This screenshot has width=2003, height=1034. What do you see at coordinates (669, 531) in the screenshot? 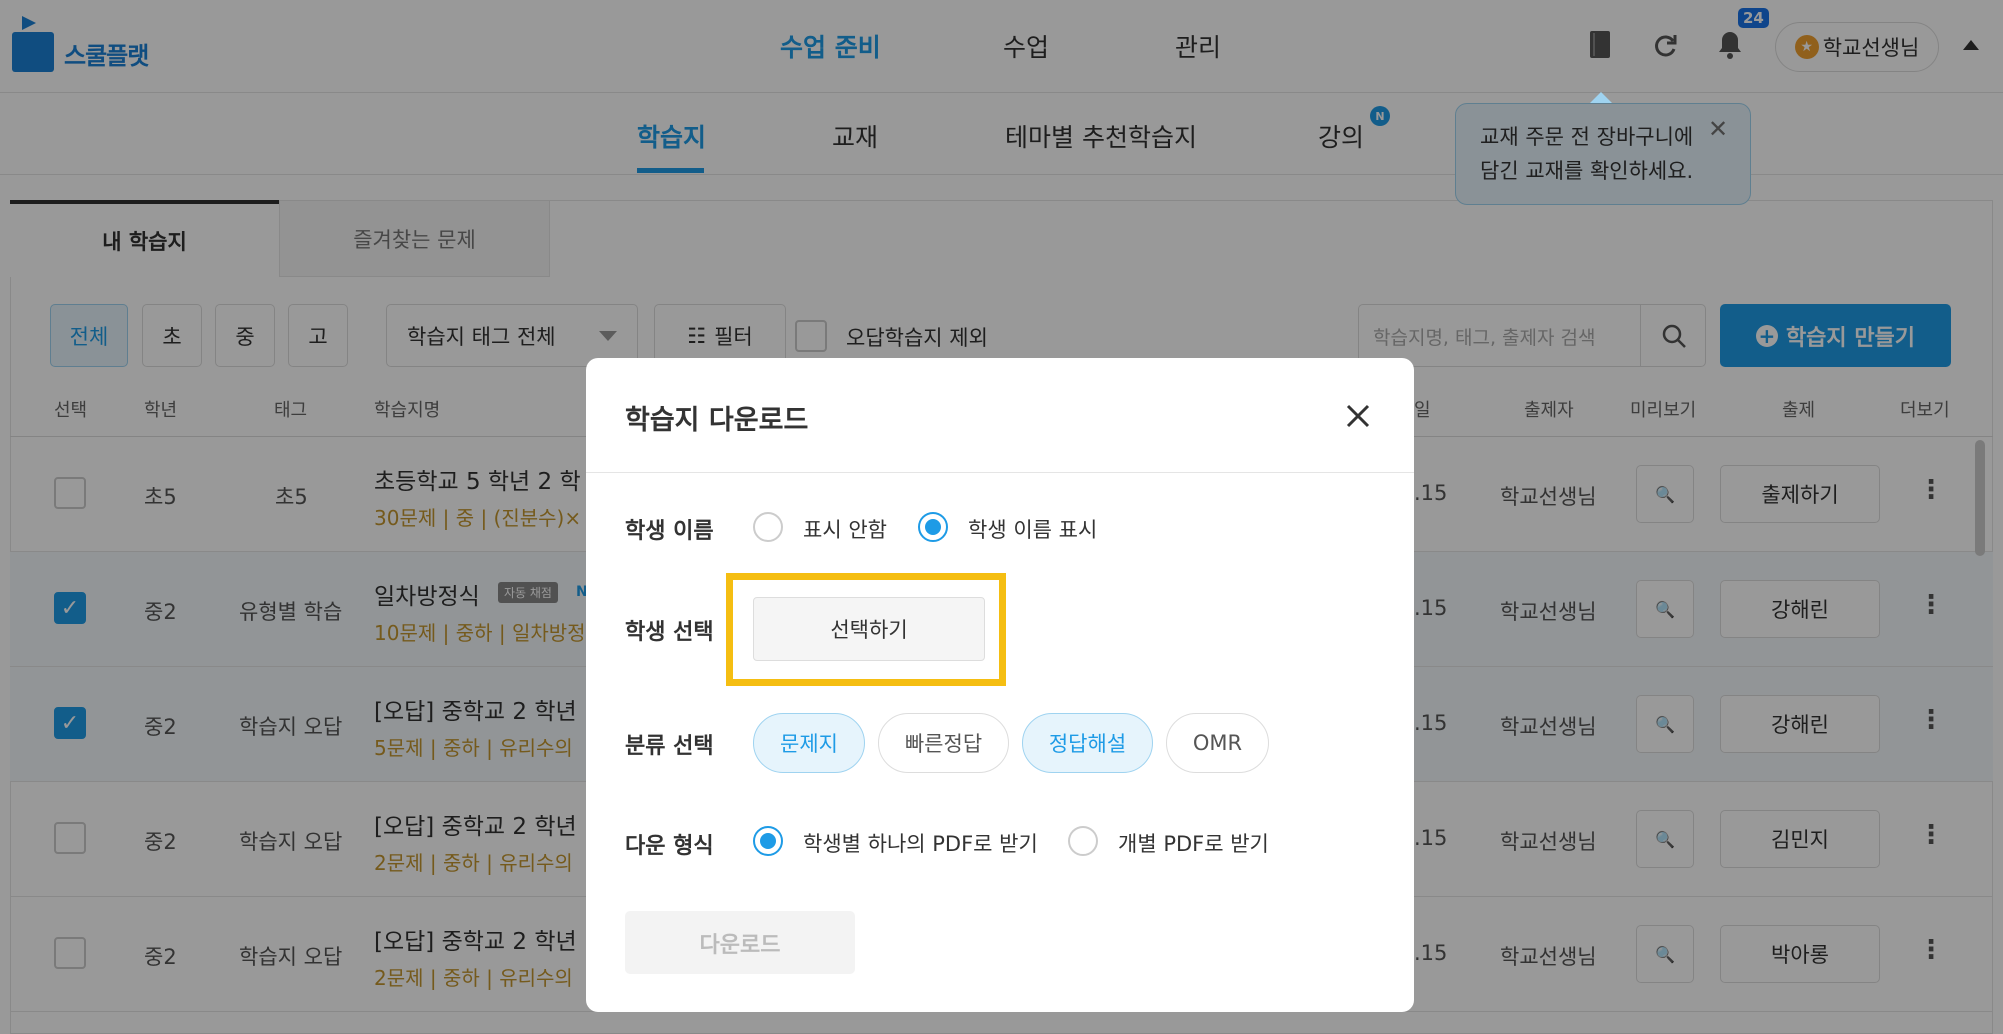
I see `student-name-label: 학생 이름` at bounding box center [669, 531].